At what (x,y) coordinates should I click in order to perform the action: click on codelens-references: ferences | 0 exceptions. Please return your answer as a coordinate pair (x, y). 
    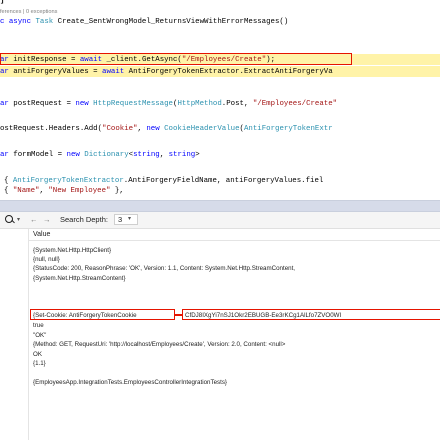
    Looking at the image, I should click on (28, 12).